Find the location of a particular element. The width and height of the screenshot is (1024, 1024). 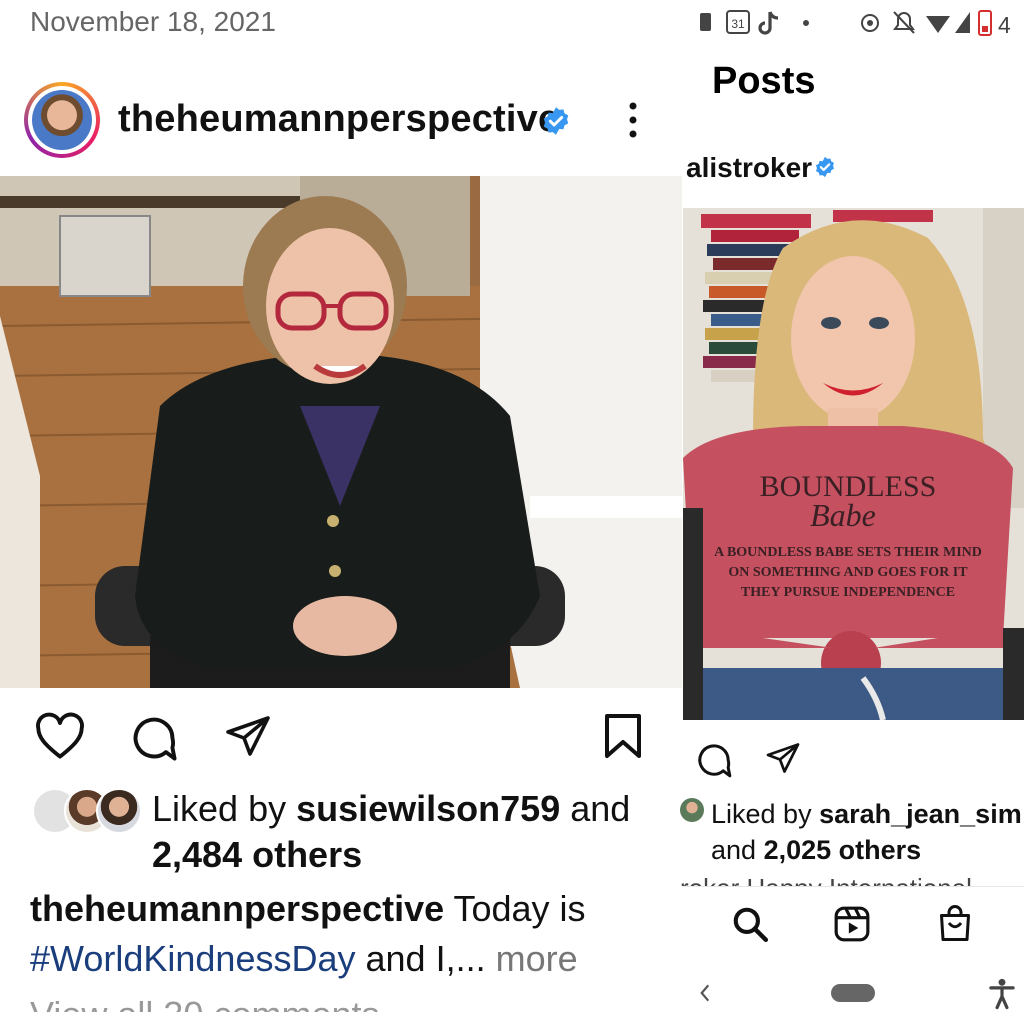

shirt-text-line2: Babe is located at coordinates (843, 515).